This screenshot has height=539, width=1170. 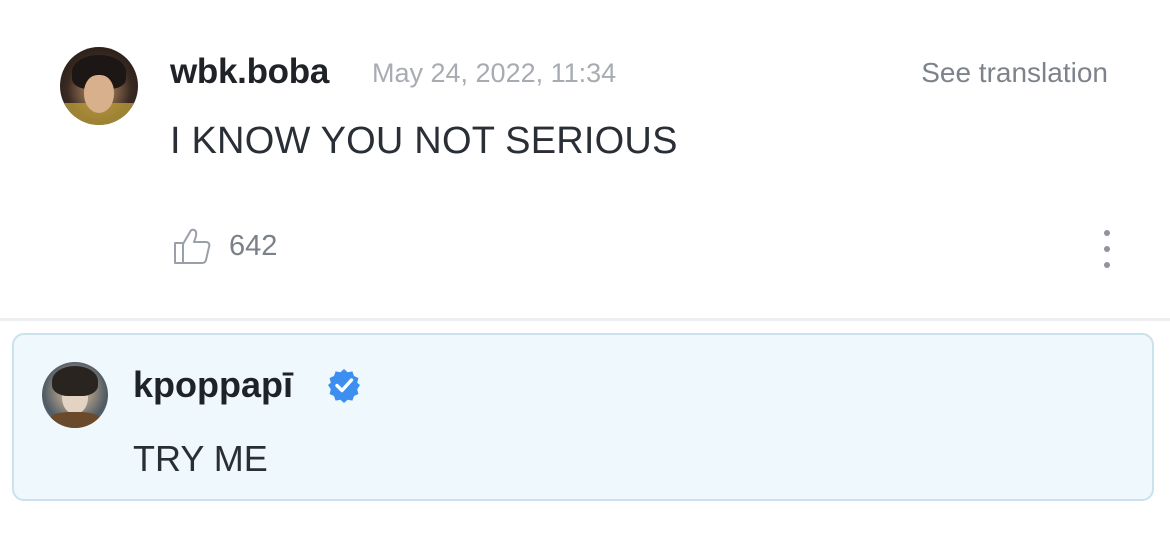 What do you see at coordinates (424, 141) in the screenshot?
I see `comment-text: I KNOW YOU NOT SERIOUS` at bounding box center [424, 141].